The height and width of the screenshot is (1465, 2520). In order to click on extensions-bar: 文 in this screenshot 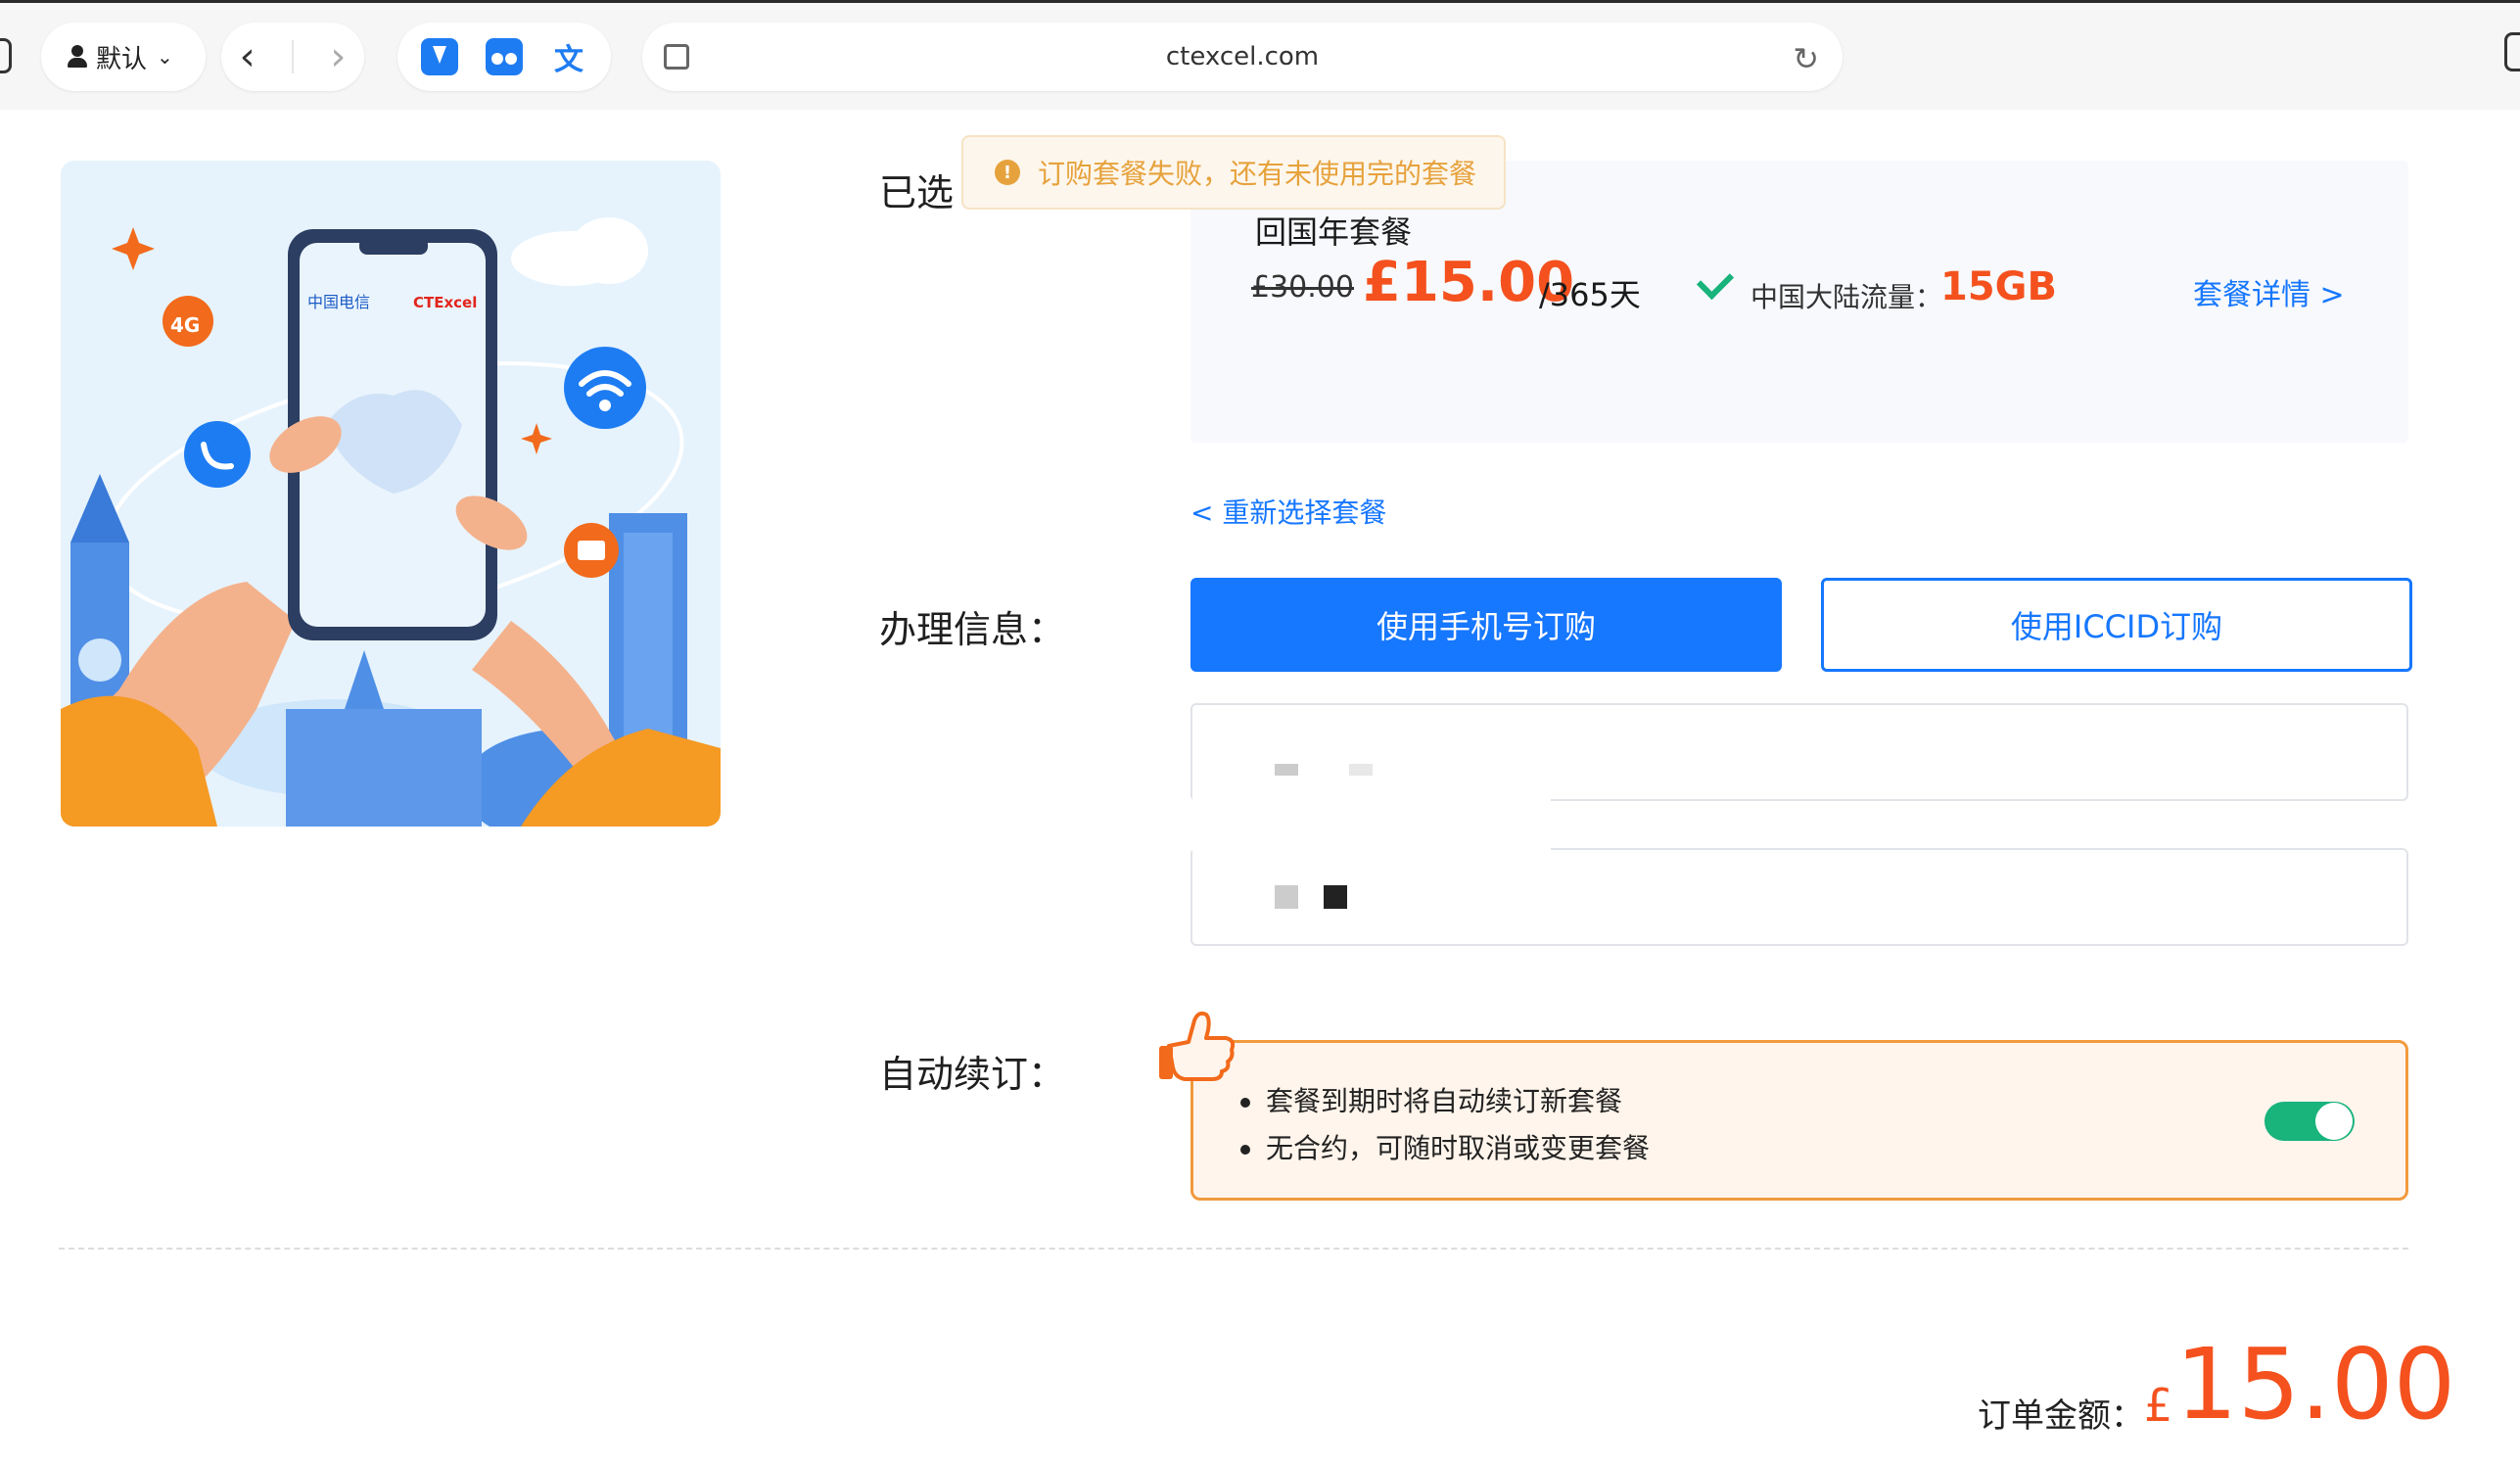, I will do `click(504, 57)`.